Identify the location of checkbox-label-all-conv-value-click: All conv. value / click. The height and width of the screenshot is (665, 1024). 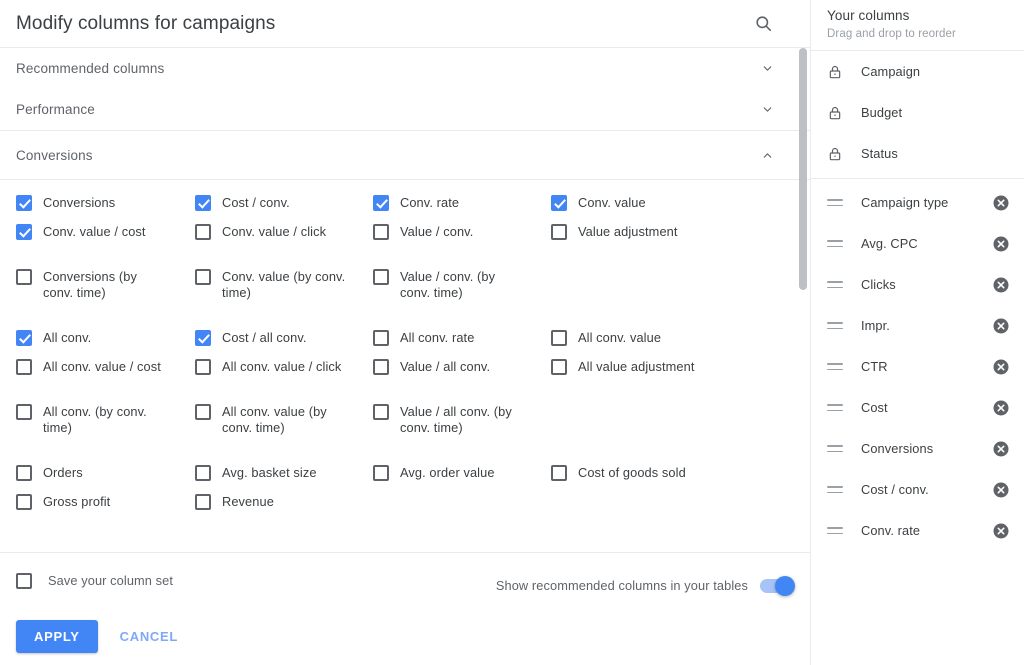
(281, 366).